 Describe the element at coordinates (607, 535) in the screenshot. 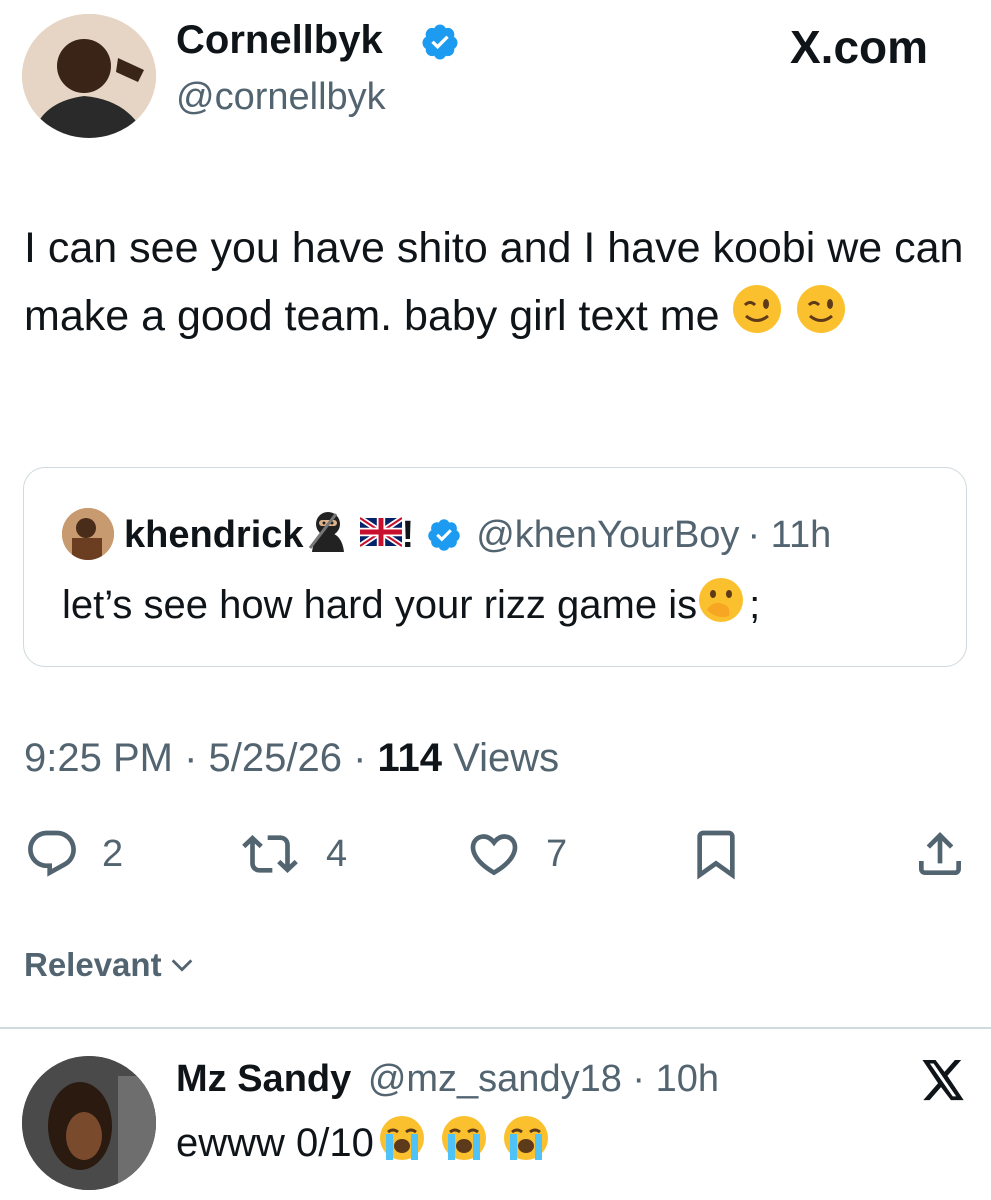

I see `quoted-author-handle: @khenYourBoy` at that location.